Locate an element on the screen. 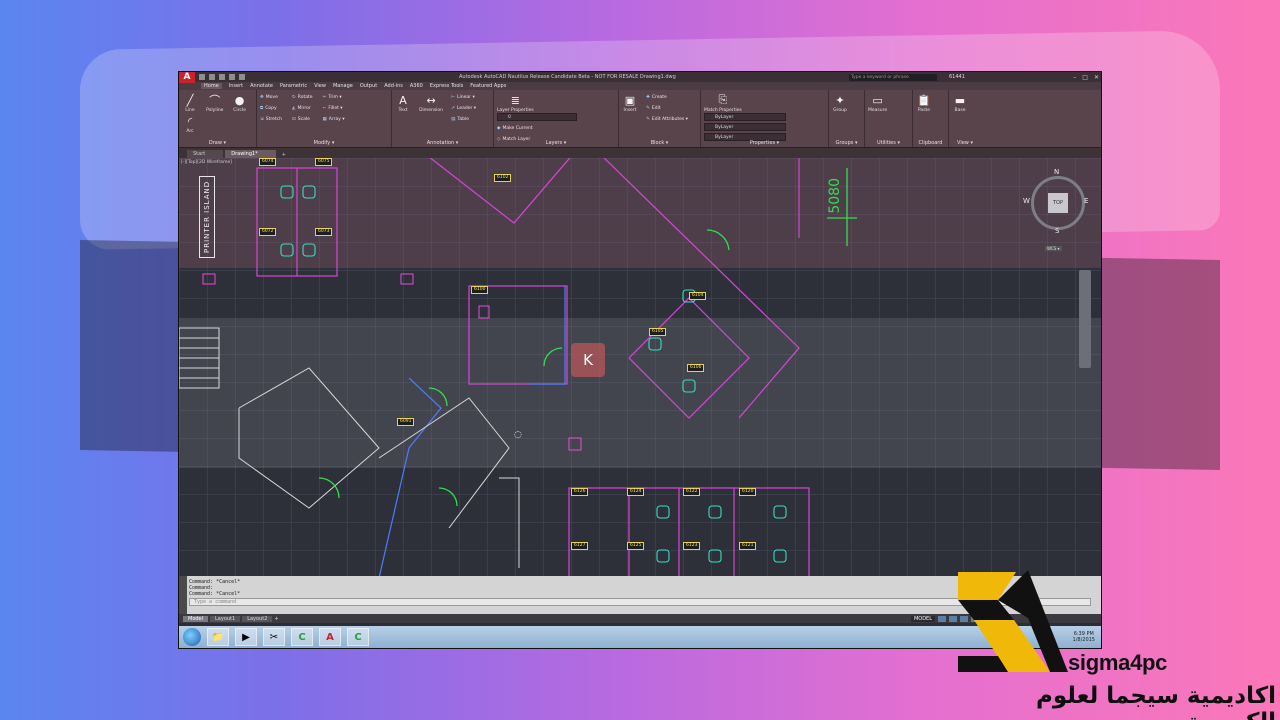 This screenshot has height=720, width=1280. arc-tool: ◜ Arc is located at coordinates (190, 124).